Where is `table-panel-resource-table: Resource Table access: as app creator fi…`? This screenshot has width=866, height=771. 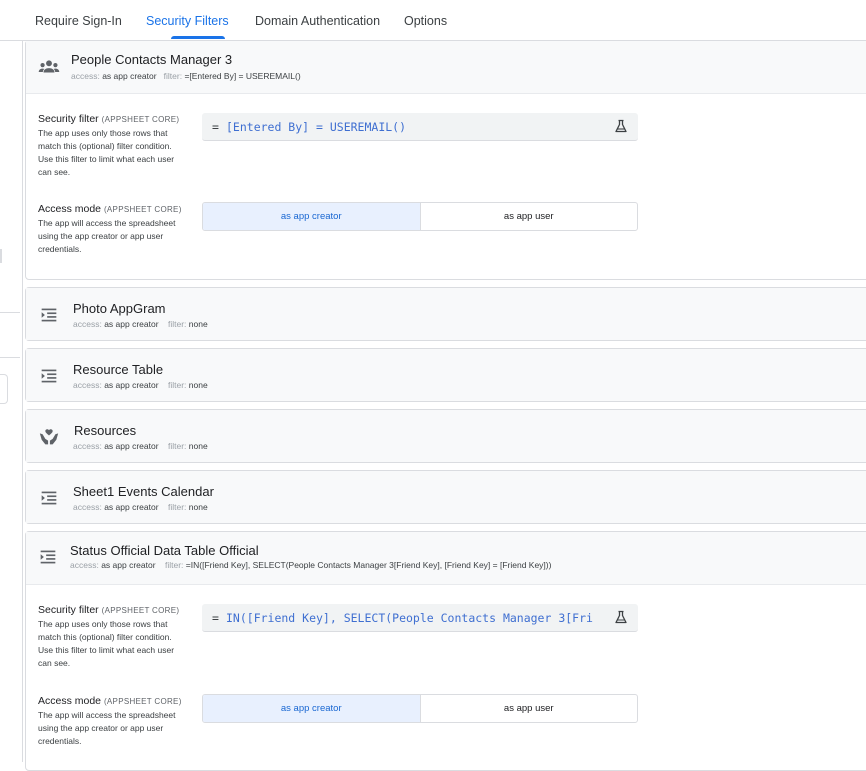
table-panel-resource-table: Resource Table access: as app creator fi… is located at coordinates (445, 375).